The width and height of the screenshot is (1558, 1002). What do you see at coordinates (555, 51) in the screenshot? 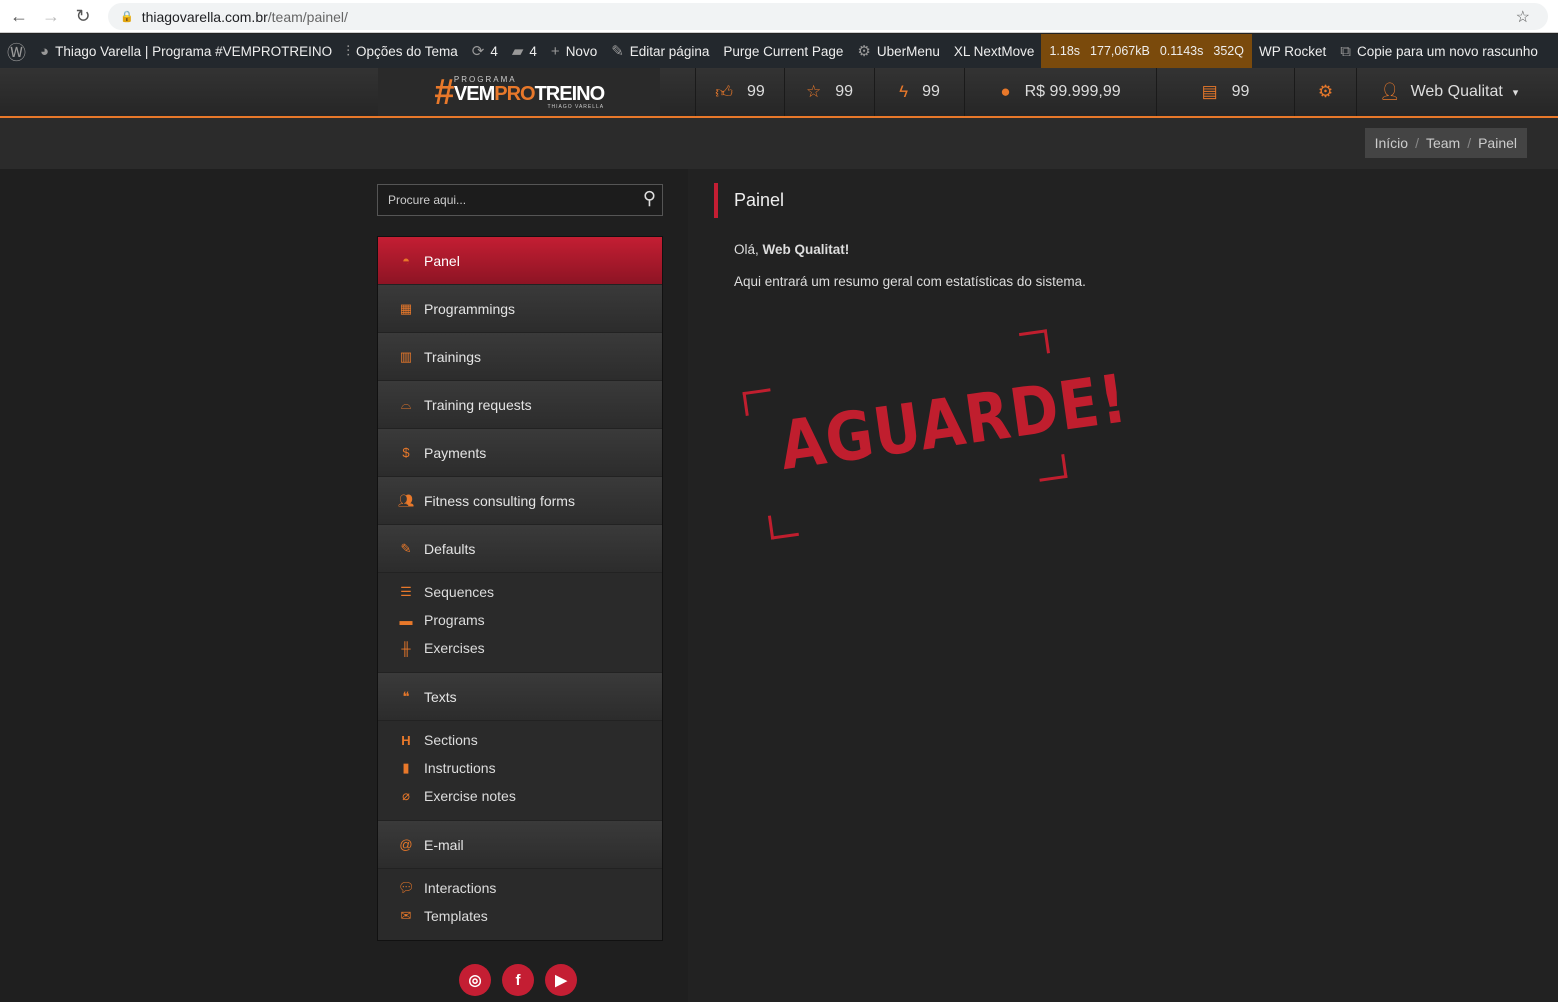
I see `plus-icon: +` at bounding box center [555, 51].